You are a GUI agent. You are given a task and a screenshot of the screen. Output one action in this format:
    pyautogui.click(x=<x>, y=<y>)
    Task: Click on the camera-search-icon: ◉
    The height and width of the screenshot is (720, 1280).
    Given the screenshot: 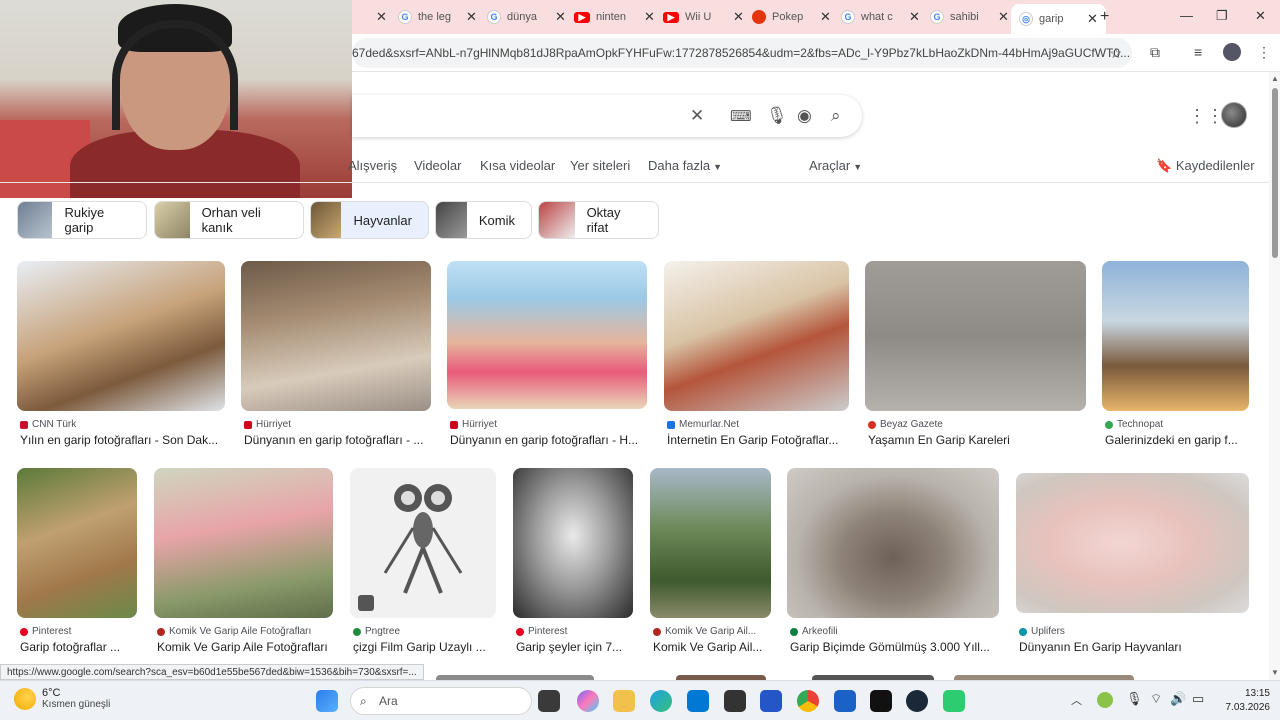 What is the action you would take?
    pyautogui.click(x=804, y=116)
    